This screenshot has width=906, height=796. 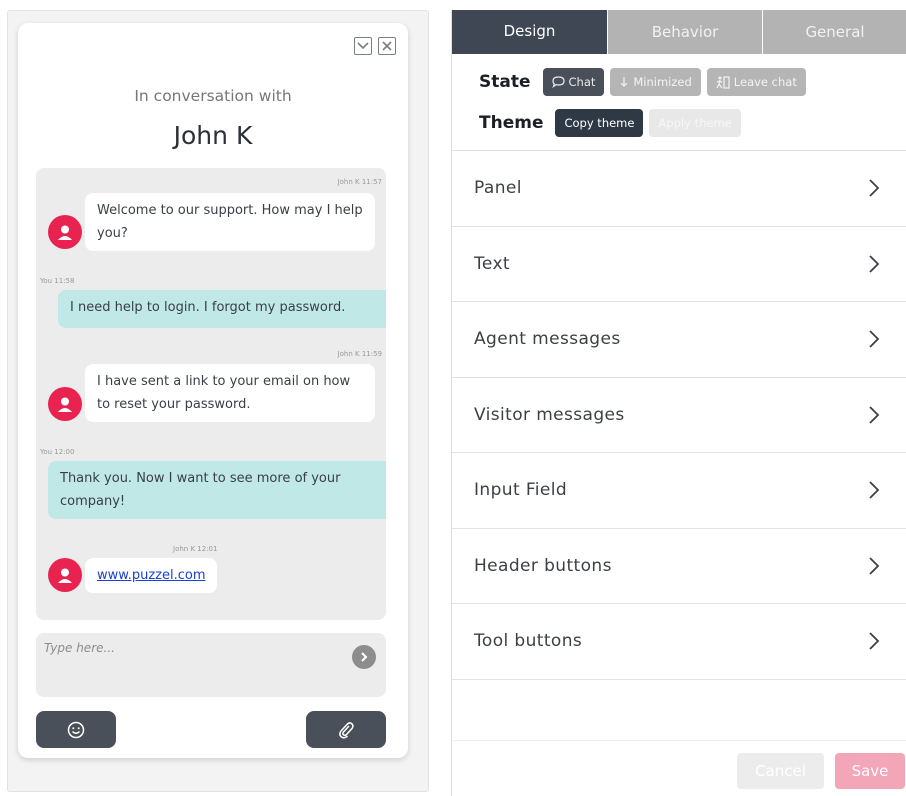 I want to click on message-timestamp: John K 12:01, so click(x=195, y=549).